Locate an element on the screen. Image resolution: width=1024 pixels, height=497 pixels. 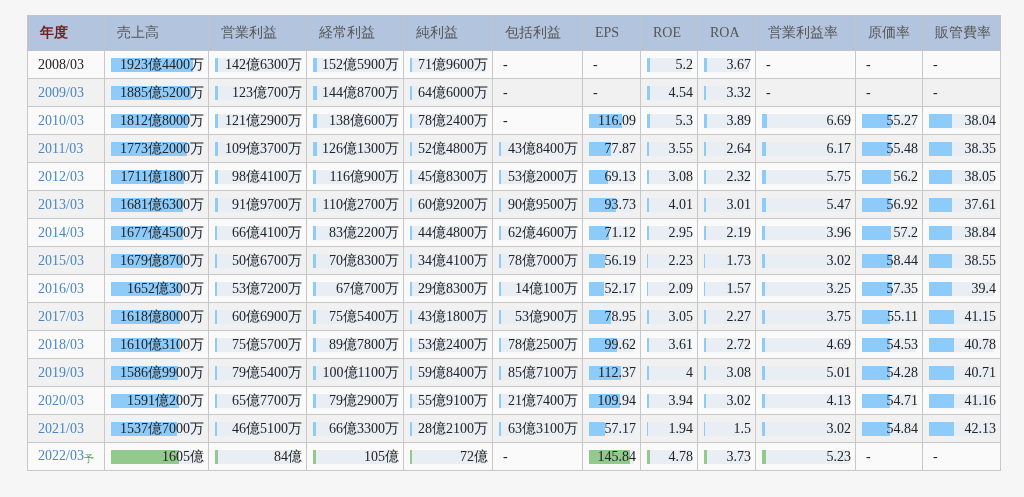
cell-value: 75億5700万 is located at coordinates (267, 344).